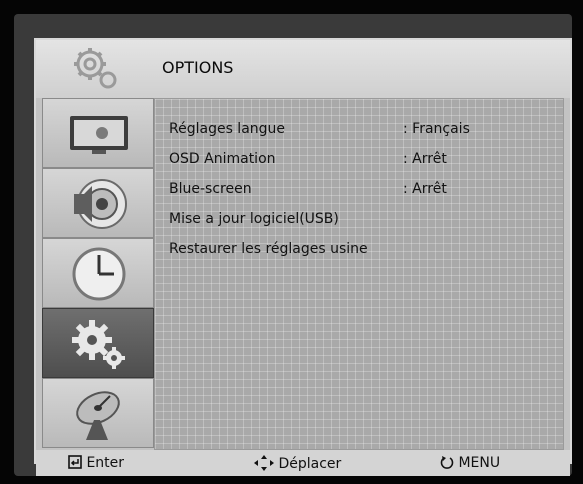 This screenshot has width=583, height=484. I want to click on menu-hint: MENU, so click(470, 463).